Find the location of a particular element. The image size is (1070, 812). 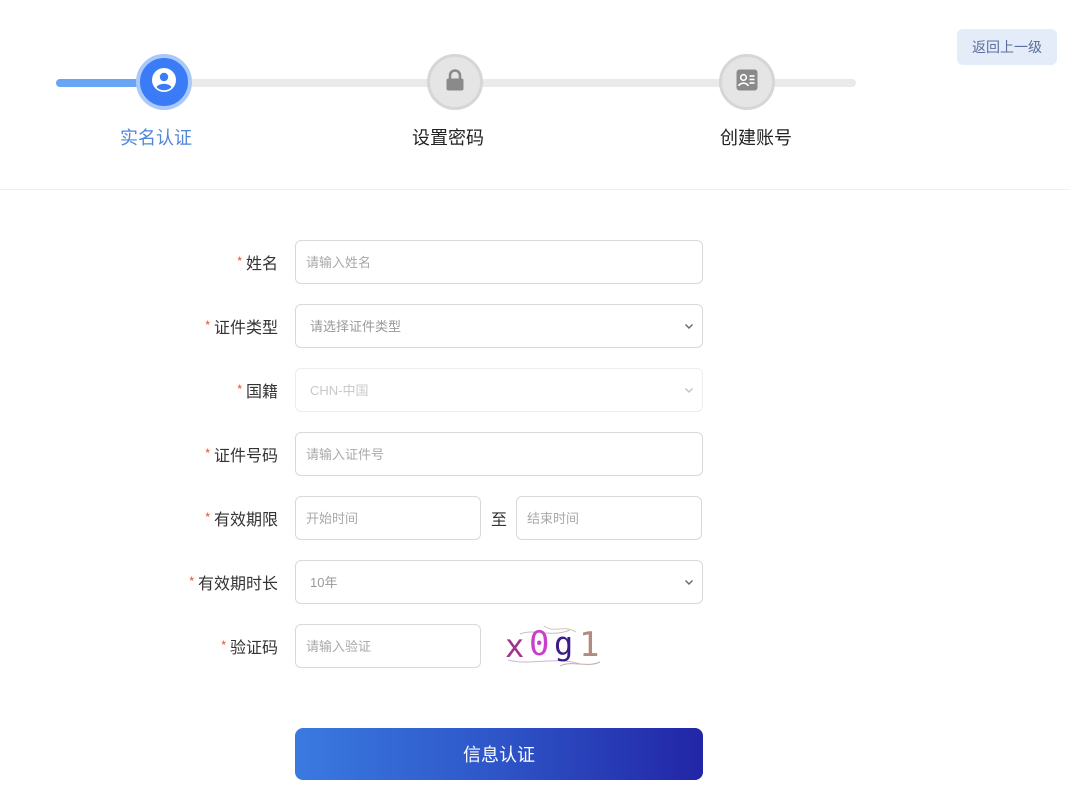

id-number-row: * 证件号码 is located at coordinates (360, 454).